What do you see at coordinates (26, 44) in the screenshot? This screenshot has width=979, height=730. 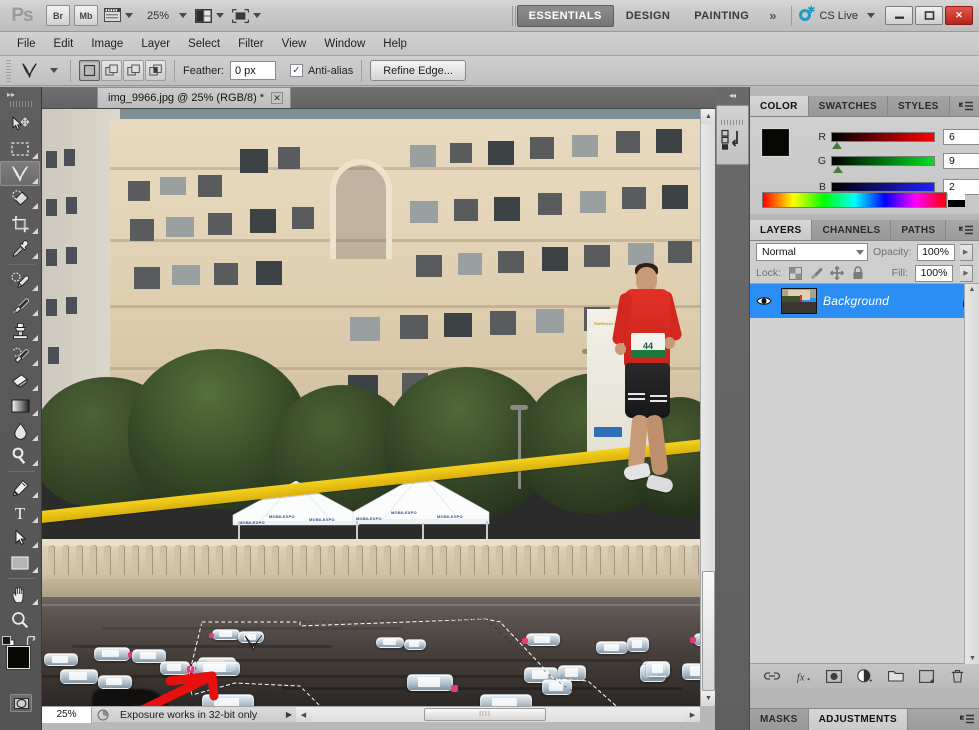 I see `menu-file: File` at bounding box center [26, 44].